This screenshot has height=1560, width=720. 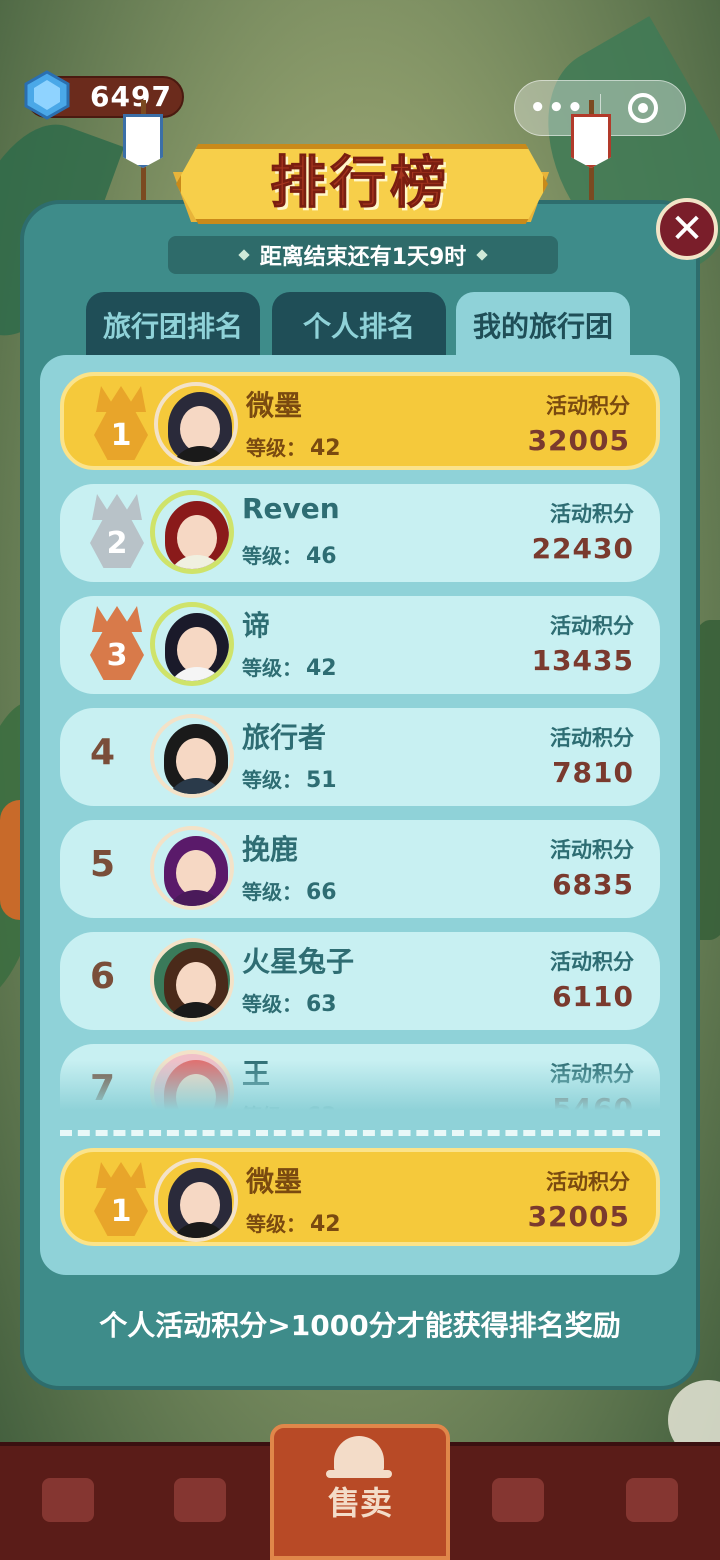 I want to click on nav-map, so click(x=518, y=1500).